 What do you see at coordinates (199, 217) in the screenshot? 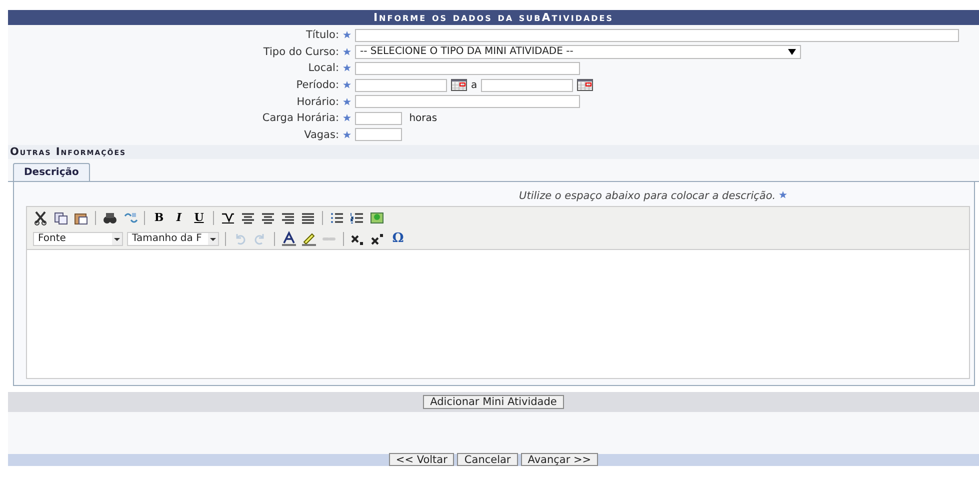
I see `format-button: U` at bounding box center [199, 217].